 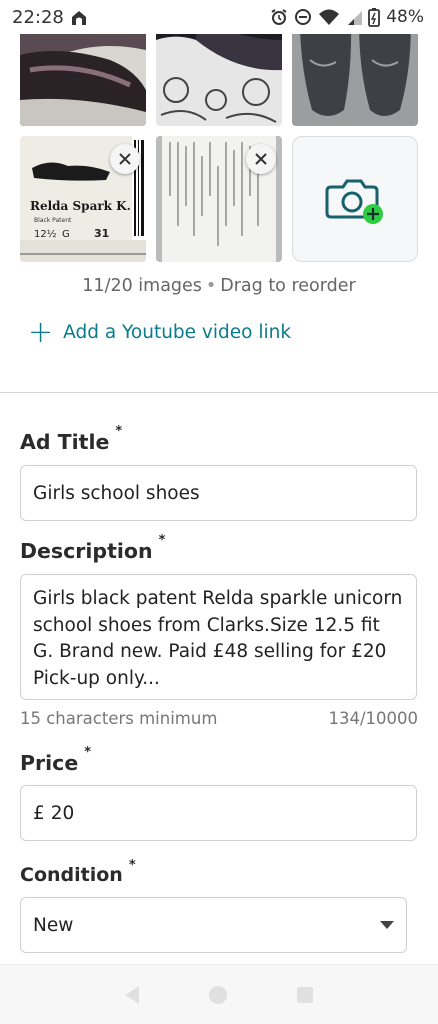 What do you see at coordinates (219, 199) in the screenshot?
I see `photo-thumbnail-receipt` at bounding box center [219, 199].